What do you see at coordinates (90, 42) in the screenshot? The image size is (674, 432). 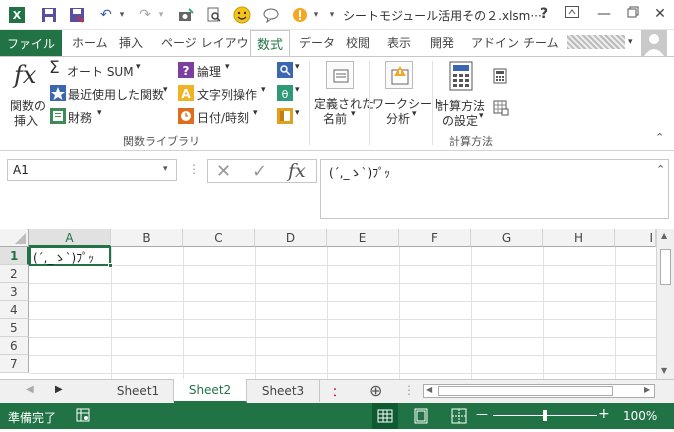 I see `tab-home: ホーム` at bounding box center [90, 42].